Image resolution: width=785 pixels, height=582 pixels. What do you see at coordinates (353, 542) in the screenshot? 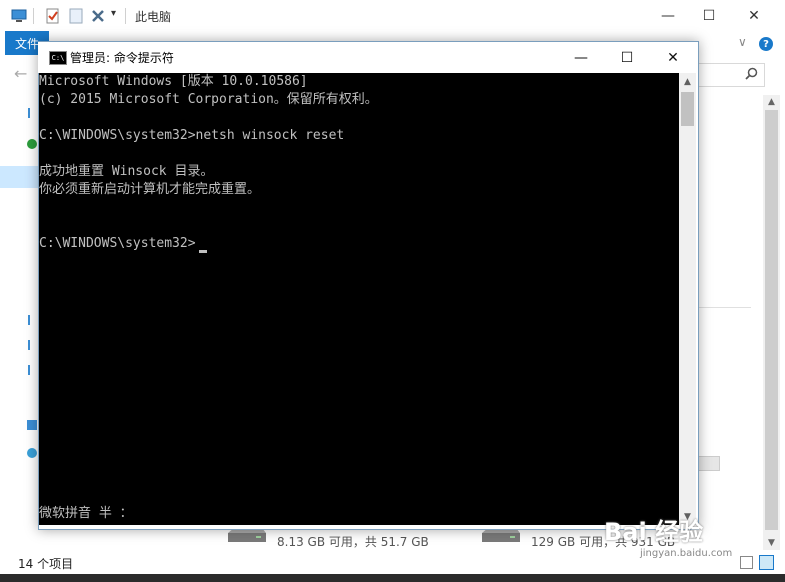
I see `drive-space-text: 8.13 GB 可用，共 51.7 GB` at bounding box center [353, 542].